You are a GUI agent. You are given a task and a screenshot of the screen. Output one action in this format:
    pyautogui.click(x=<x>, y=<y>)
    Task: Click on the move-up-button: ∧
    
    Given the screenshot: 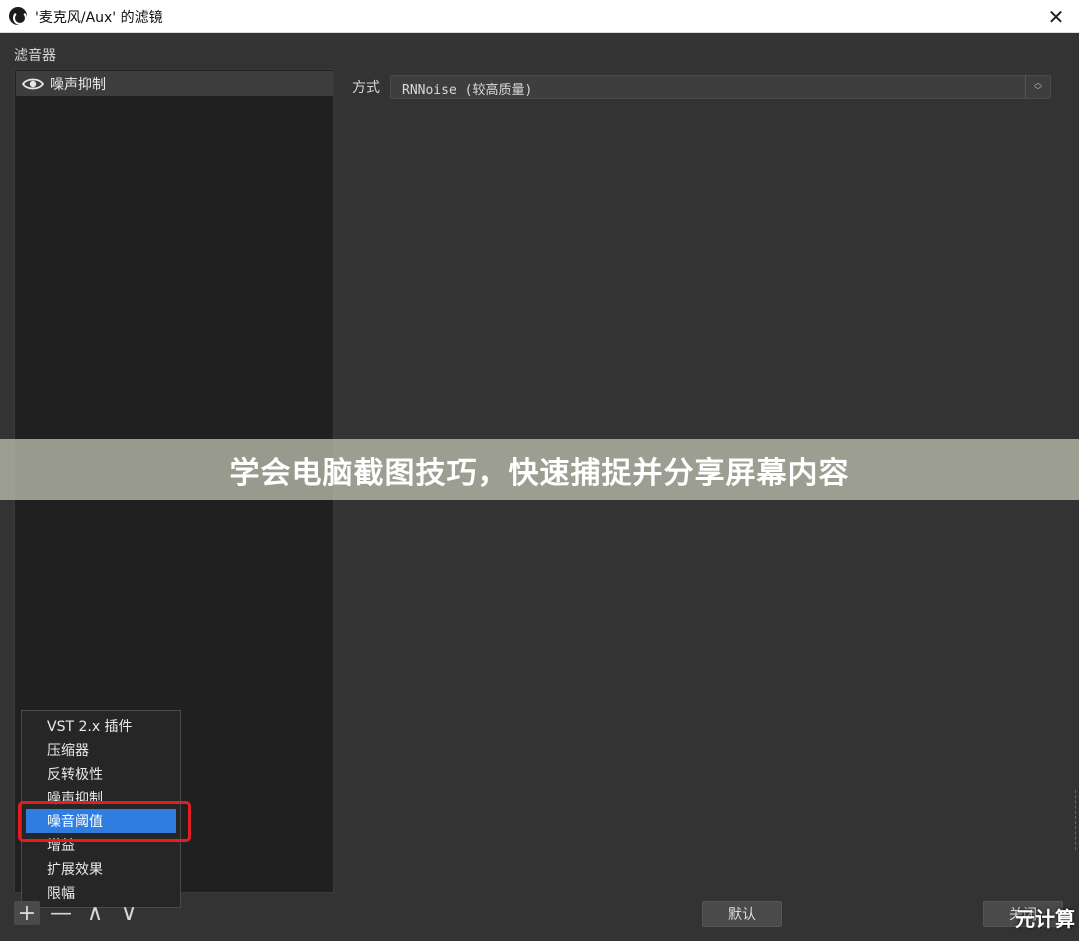 What is the action you would take?
    pyautogui.click(x=95, y=913)
    